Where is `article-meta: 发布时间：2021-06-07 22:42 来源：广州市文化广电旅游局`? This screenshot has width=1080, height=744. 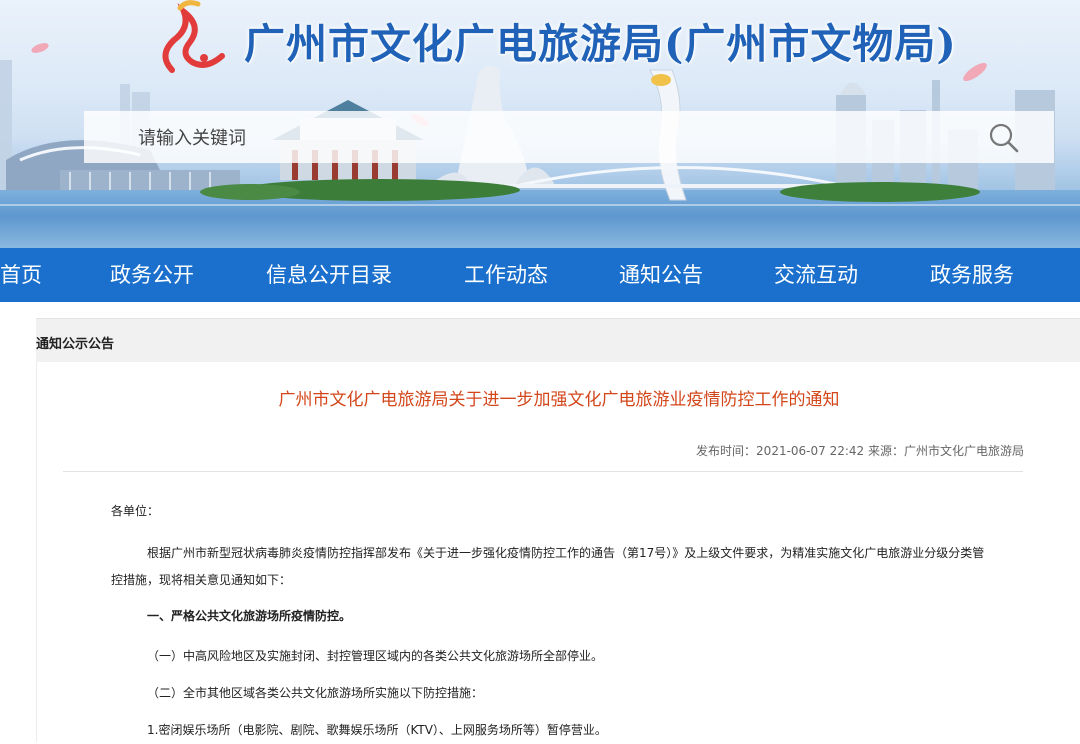
article-meta: 发布时间：2021-06-07 22:42 来源：广州市文化广电旅游局 is located at coordinates (860, 451).